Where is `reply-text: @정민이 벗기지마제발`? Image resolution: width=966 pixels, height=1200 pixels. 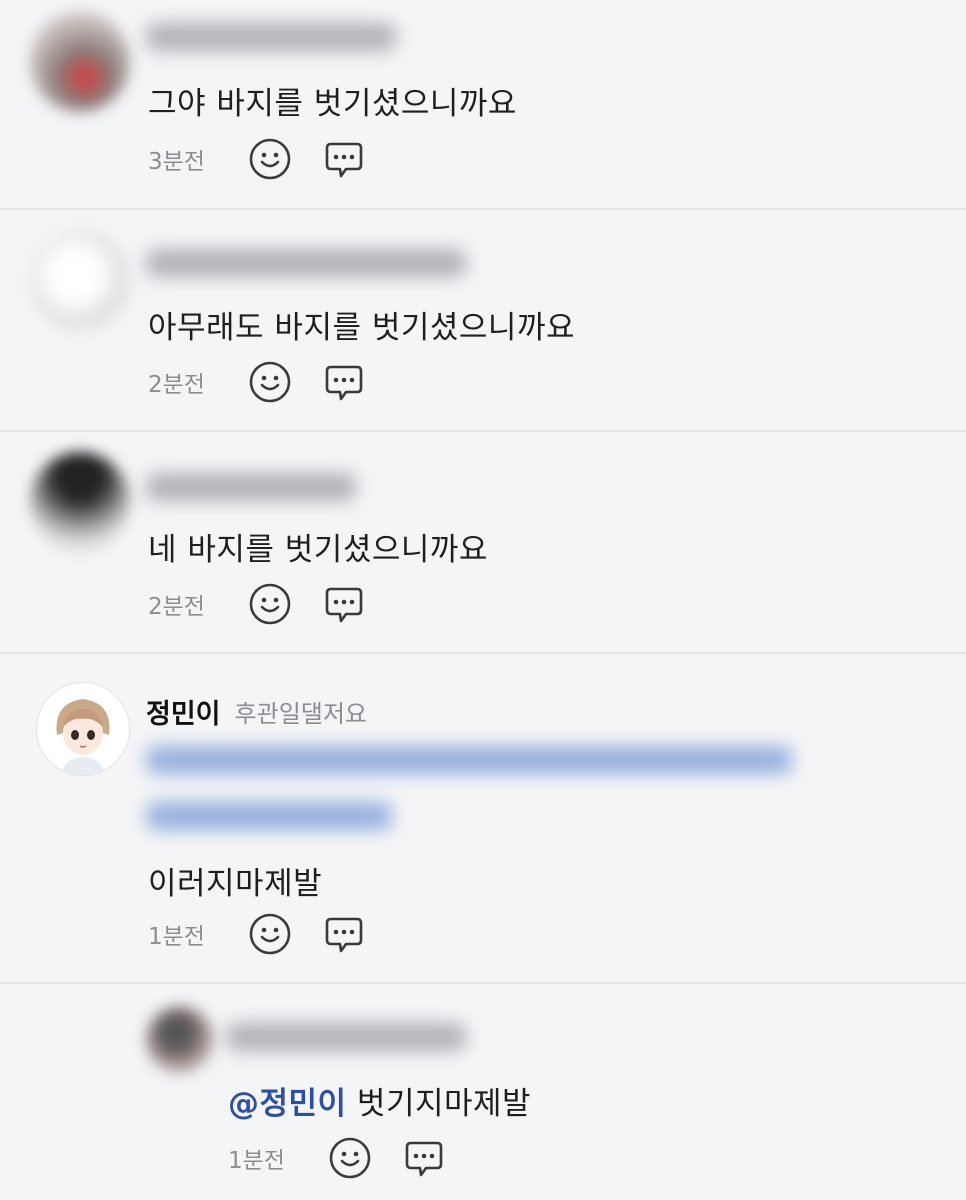 reply-text: @정민이 벗기지마제발 is located at coordinates (379, 1100).